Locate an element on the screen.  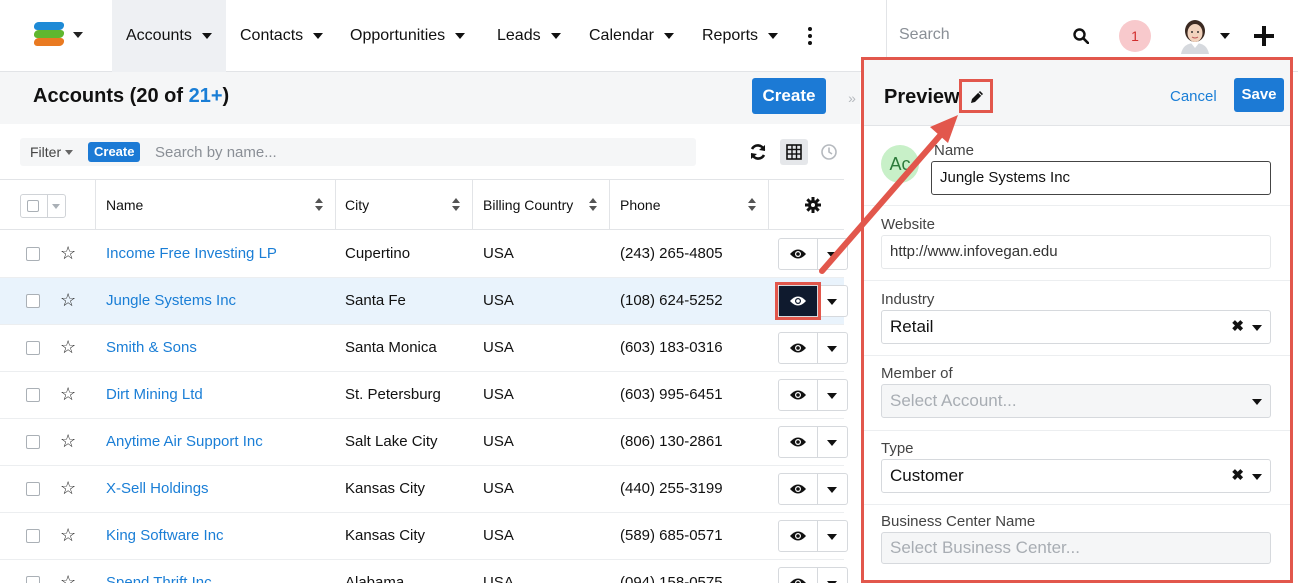
tab-accounts: Accounts is located at coordinates (169, 36).